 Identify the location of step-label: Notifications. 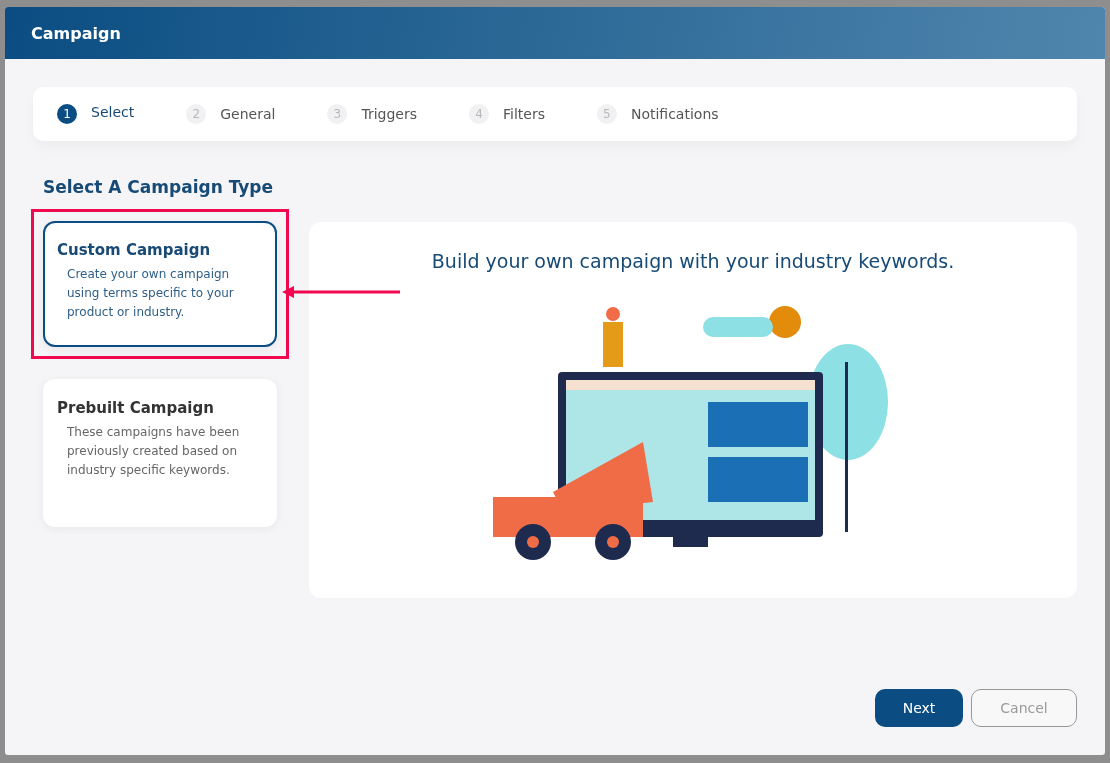
(674, 114).